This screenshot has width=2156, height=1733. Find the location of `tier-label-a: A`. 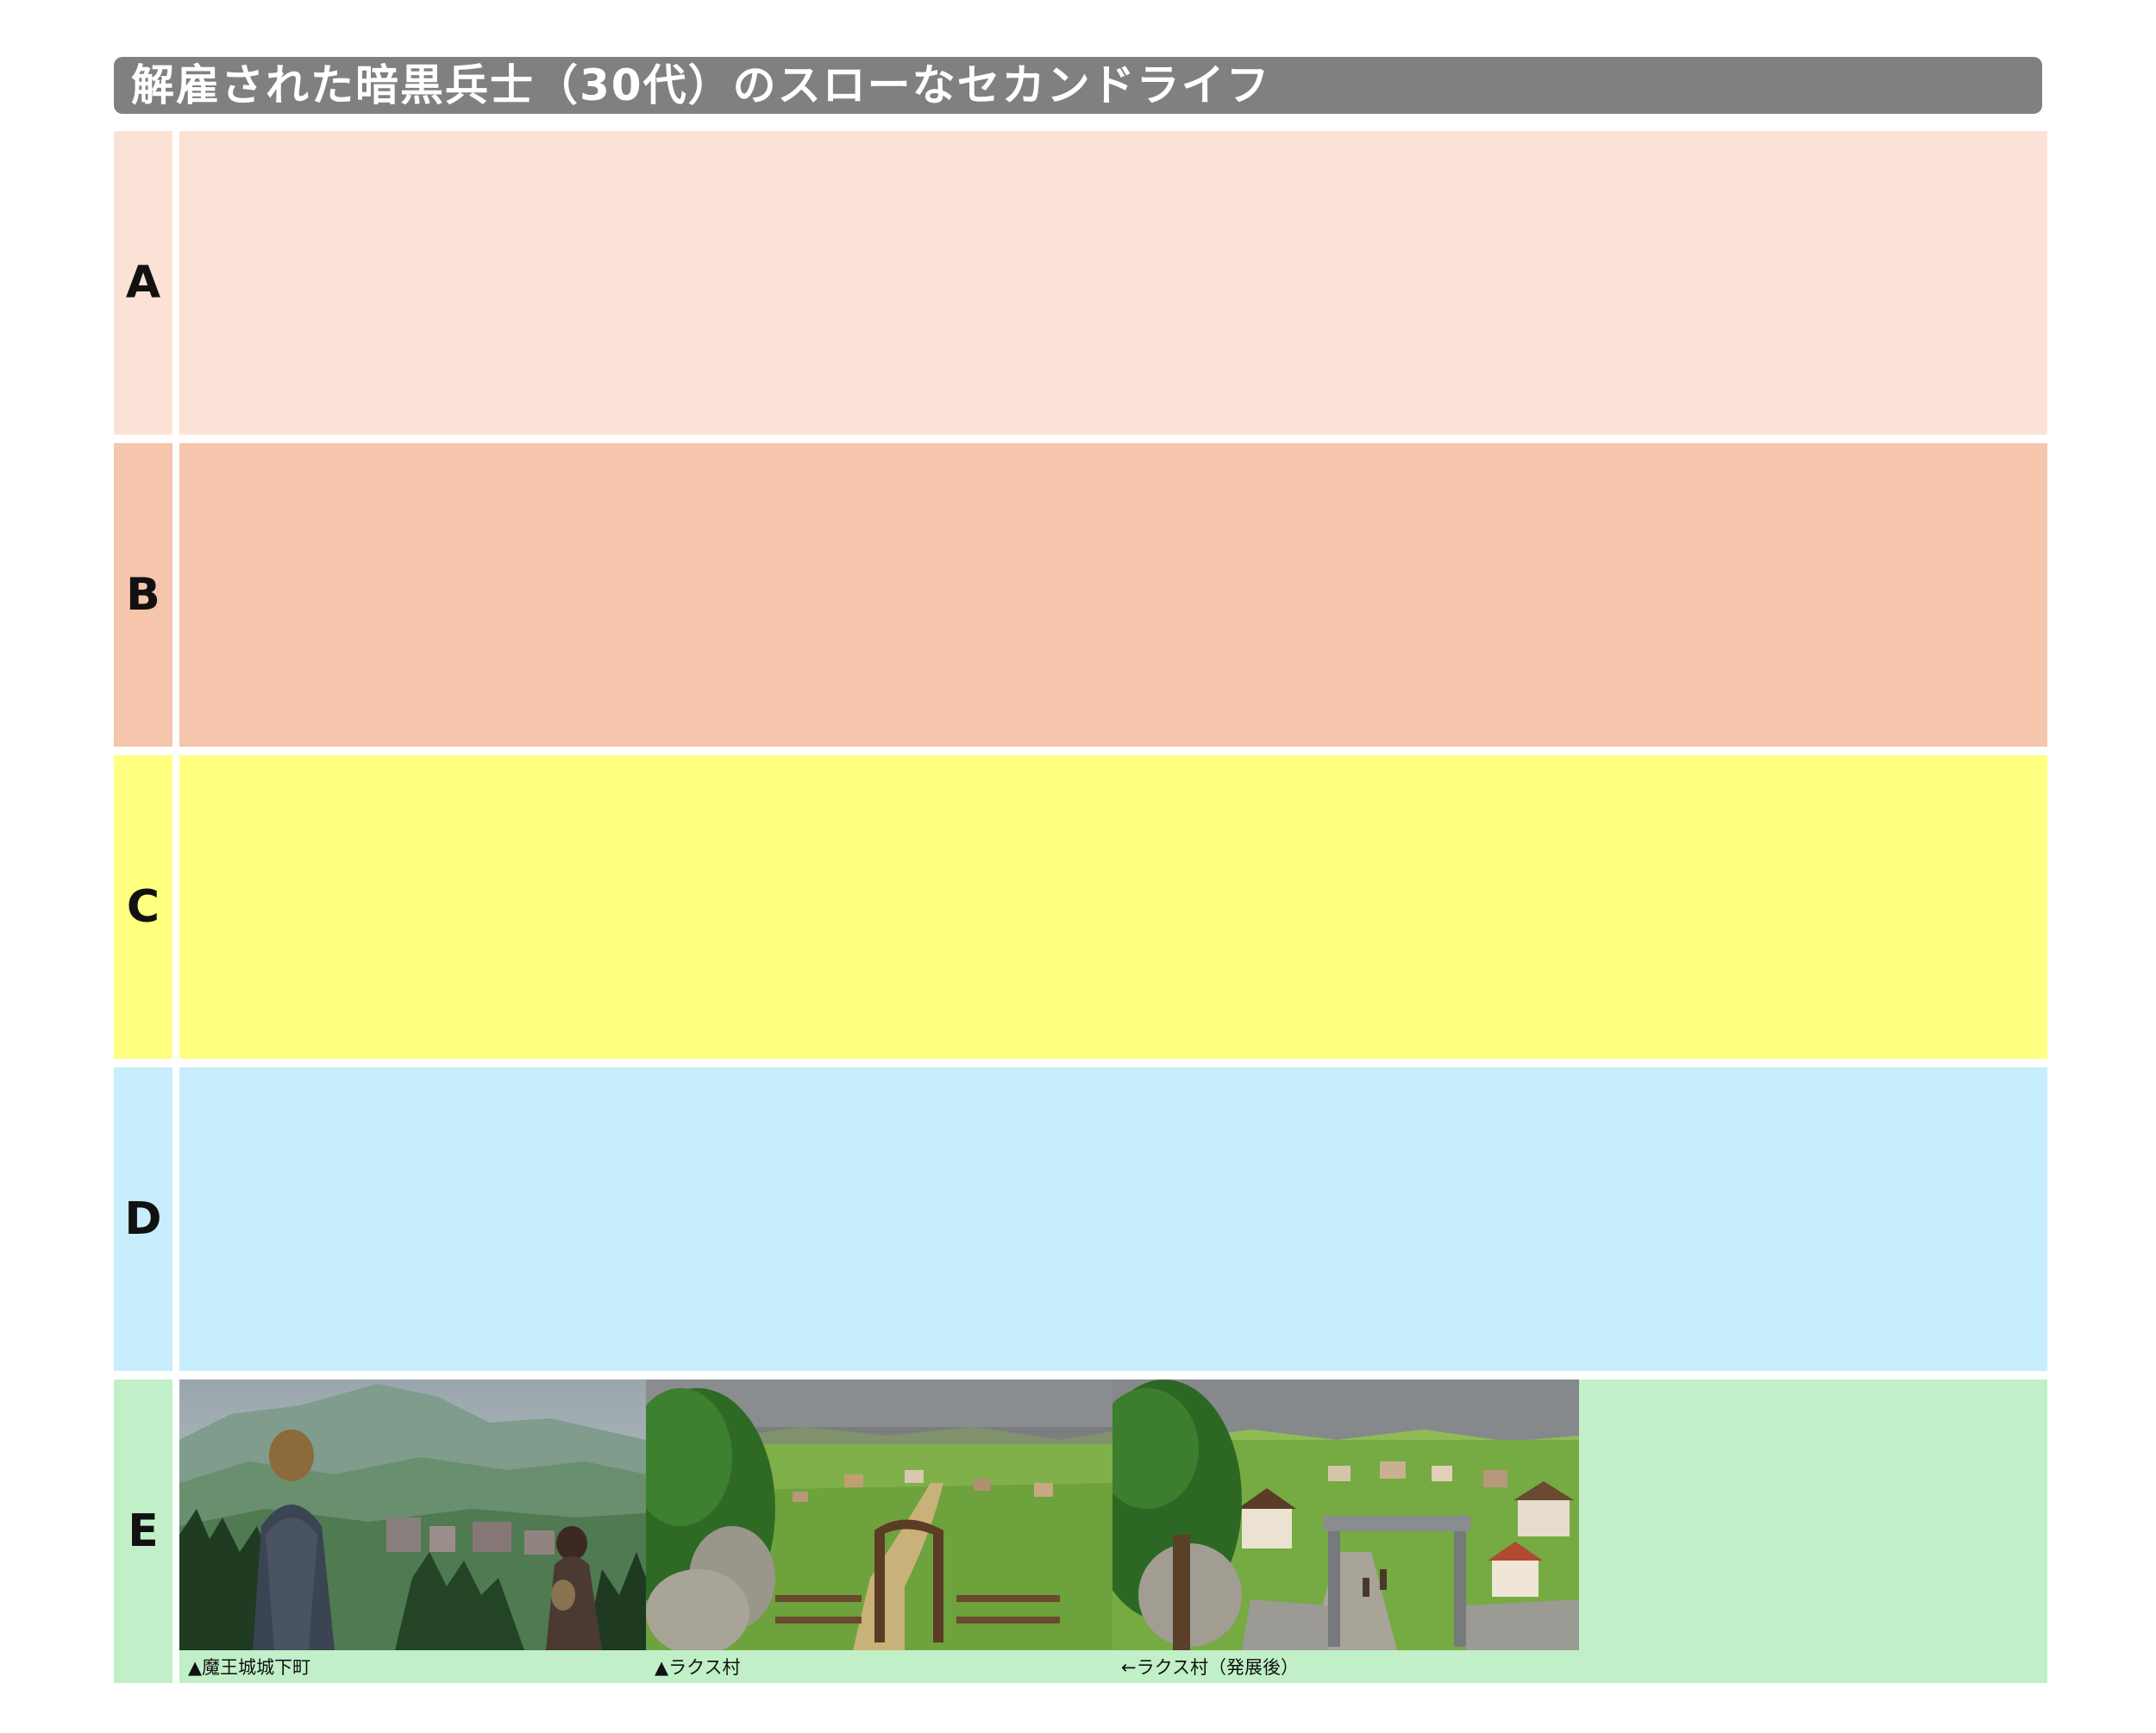

tier-label-a: A is located at coordinates (143, 283).